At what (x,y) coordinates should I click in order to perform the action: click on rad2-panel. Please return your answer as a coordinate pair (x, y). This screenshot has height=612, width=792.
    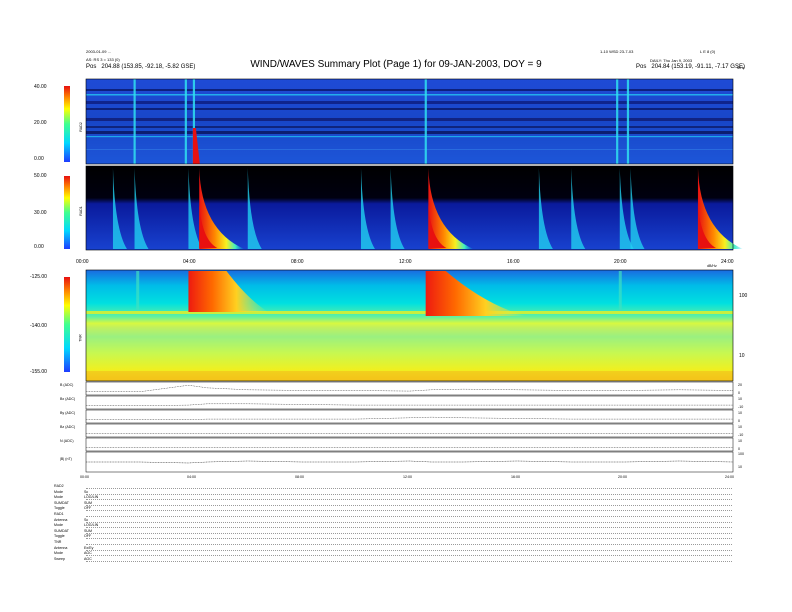
    Looking at the image, I should click on (409, 121).